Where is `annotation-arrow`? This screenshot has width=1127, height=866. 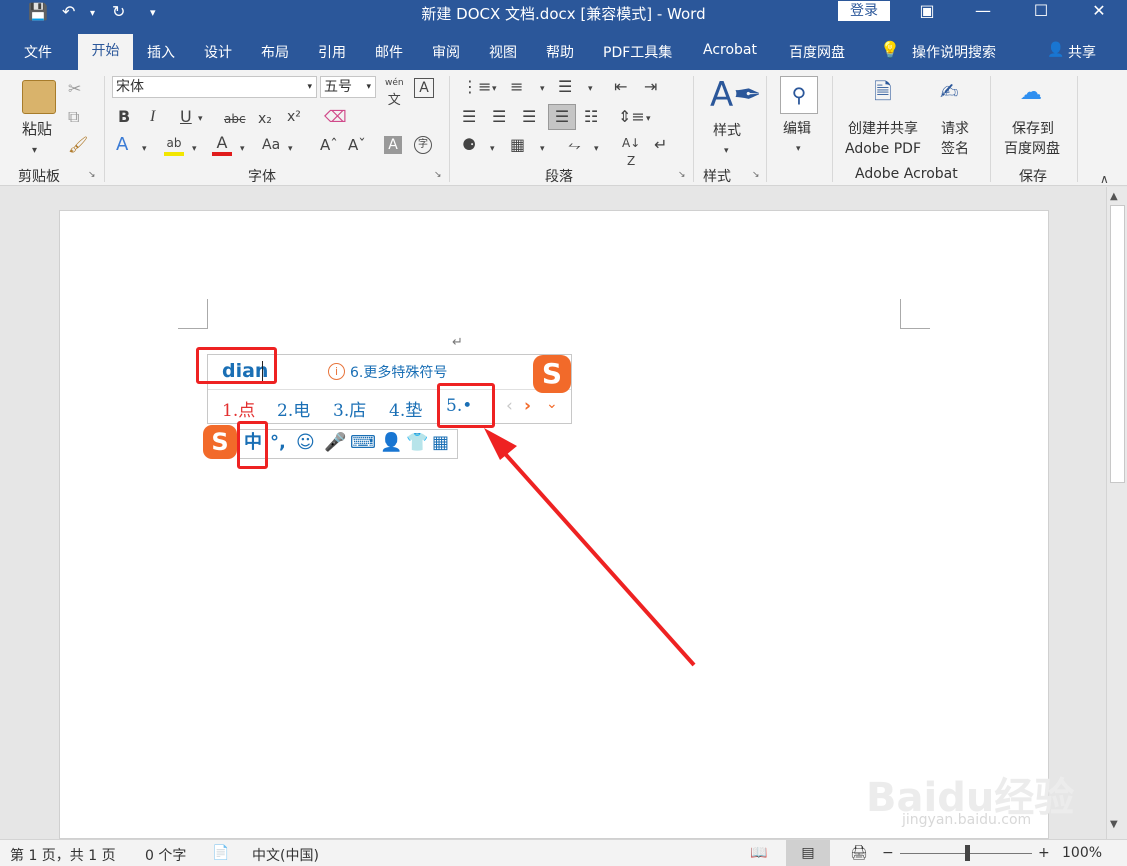 annotation-arrow is located at coordinates (590, 547).